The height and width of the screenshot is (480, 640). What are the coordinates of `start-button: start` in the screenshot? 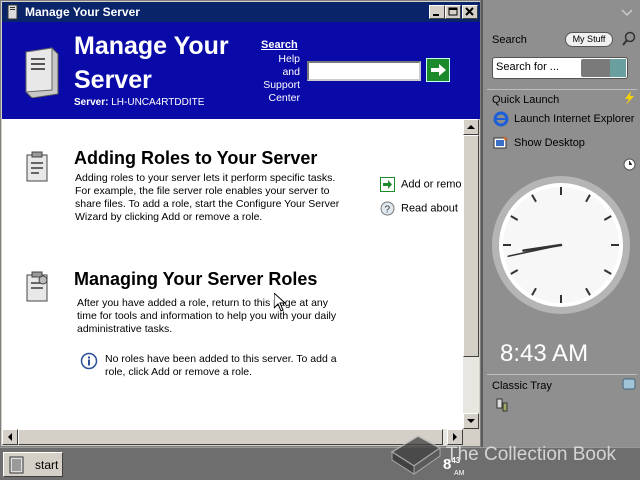 It's located at (33, 464).